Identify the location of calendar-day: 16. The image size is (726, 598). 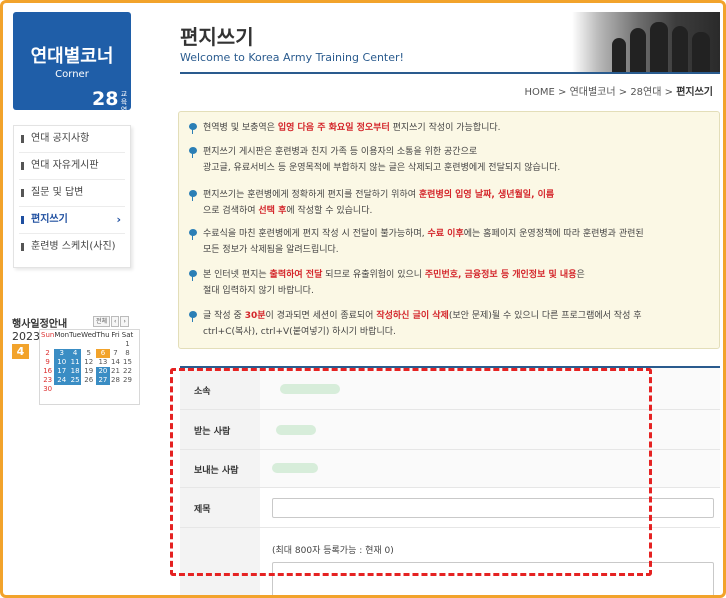
(47, 371).